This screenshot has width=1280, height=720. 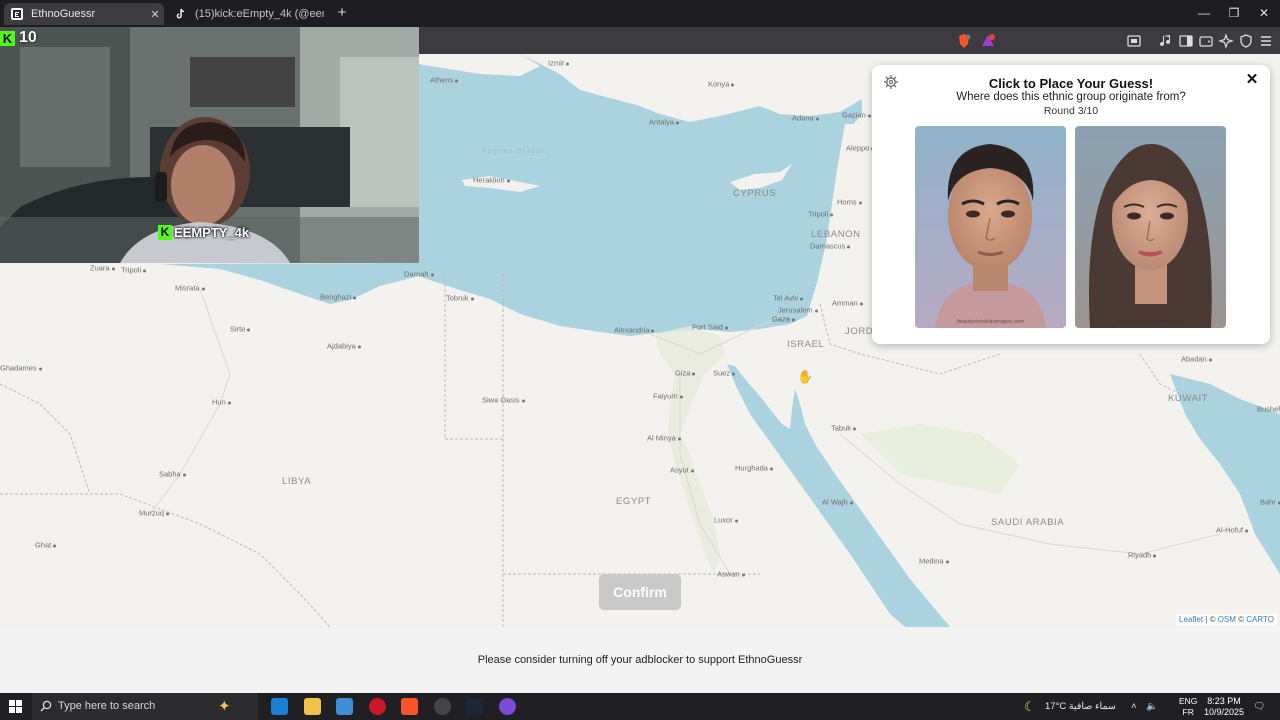 What do you see at coordinates (990, 227) in the screenshot?
I see `male-face-image: beautycheck/averages.com` at bounding box center [990, 227].